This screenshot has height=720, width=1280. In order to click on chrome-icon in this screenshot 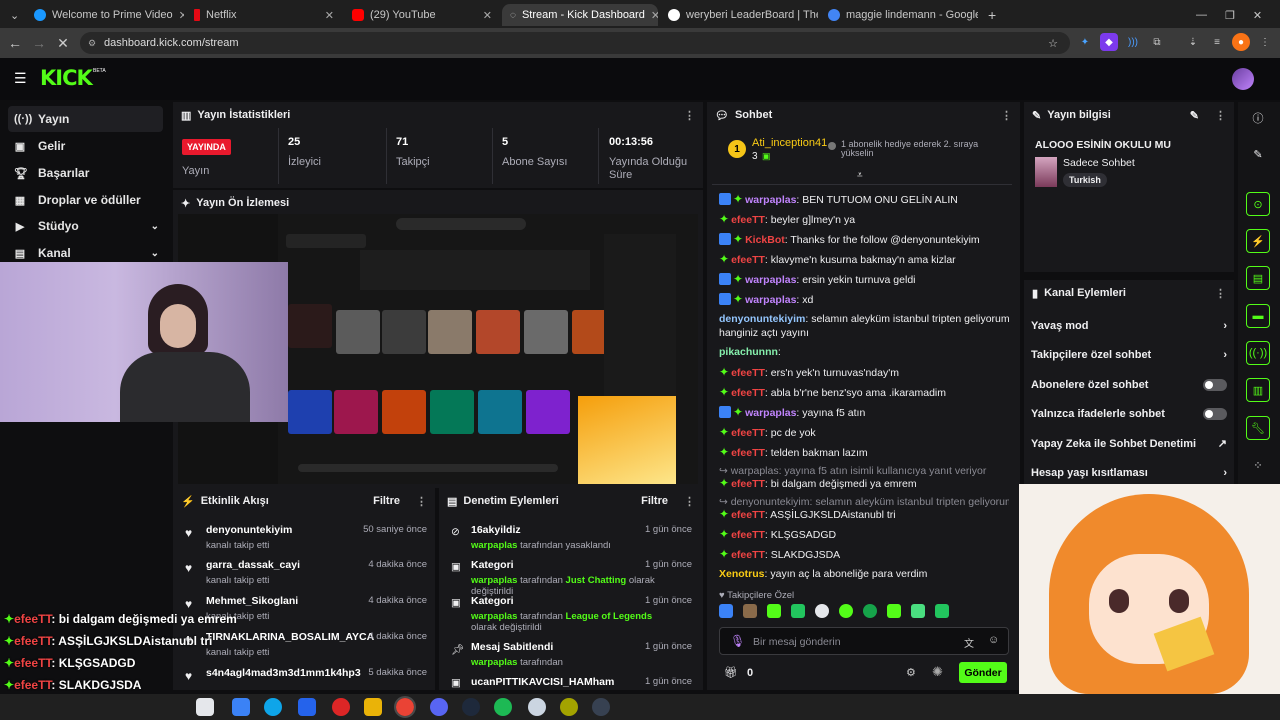, I will do `click(405, 707)`.